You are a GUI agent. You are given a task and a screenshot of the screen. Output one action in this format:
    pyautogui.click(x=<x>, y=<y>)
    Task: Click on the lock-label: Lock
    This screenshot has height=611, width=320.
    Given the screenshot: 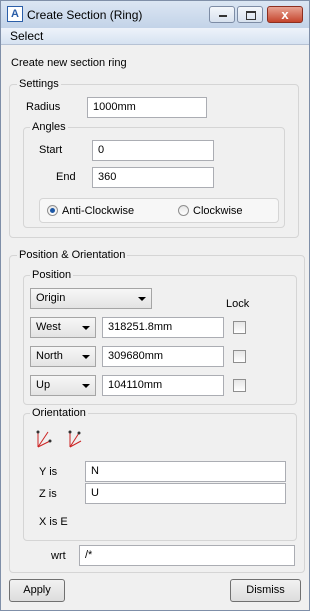 What is the action you would take?
    pyautogui.click(x=238, y=304)
    